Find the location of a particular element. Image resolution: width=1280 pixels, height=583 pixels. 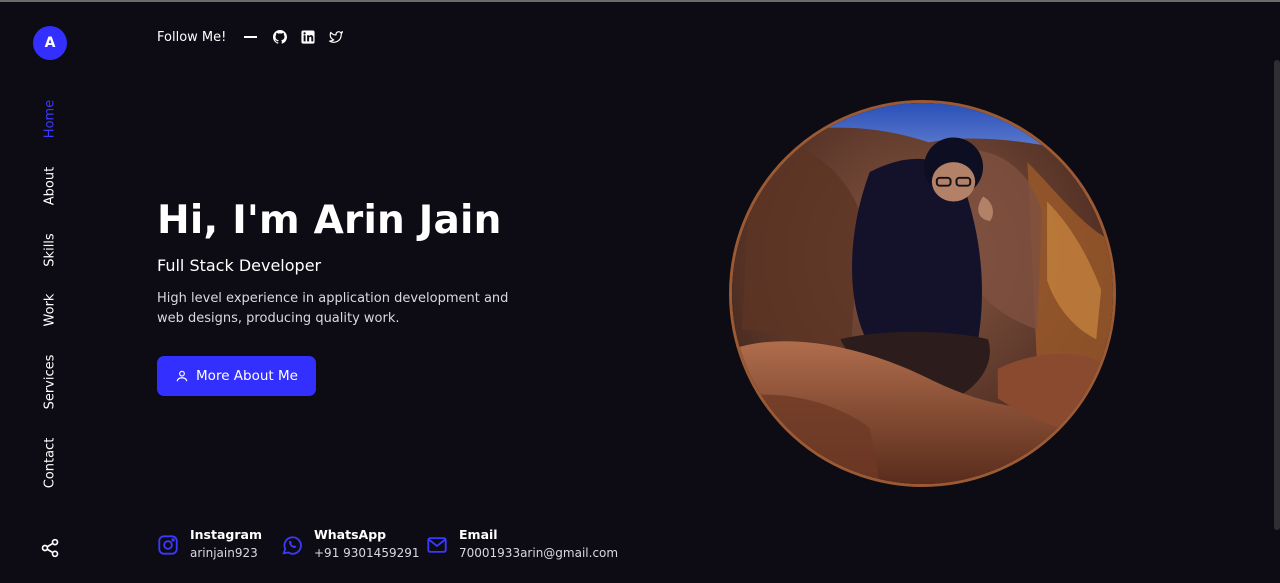

instagram-icon is located at coordinates (168, 545).